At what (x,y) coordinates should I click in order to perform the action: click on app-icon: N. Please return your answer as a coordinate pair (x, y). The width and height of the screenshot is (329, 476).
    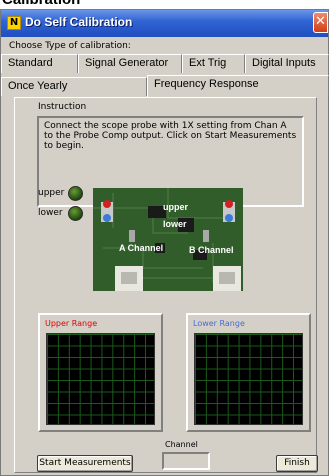
    Looking at the image, I should click on (14, 23).